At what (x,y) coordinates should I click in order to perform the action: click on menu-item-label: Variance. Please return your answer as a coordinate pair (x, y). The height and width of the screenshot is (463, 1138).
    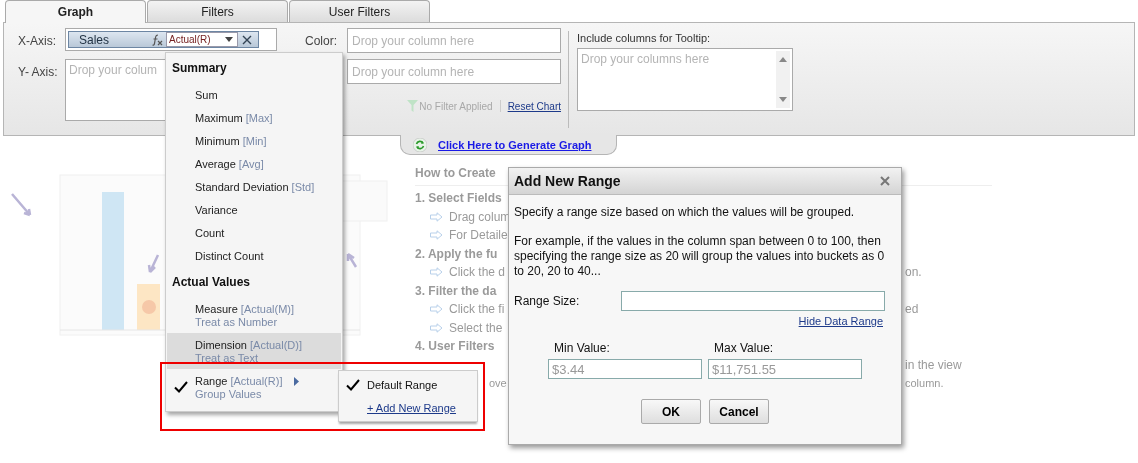
    Looking at the image, I should click on (216, 209).